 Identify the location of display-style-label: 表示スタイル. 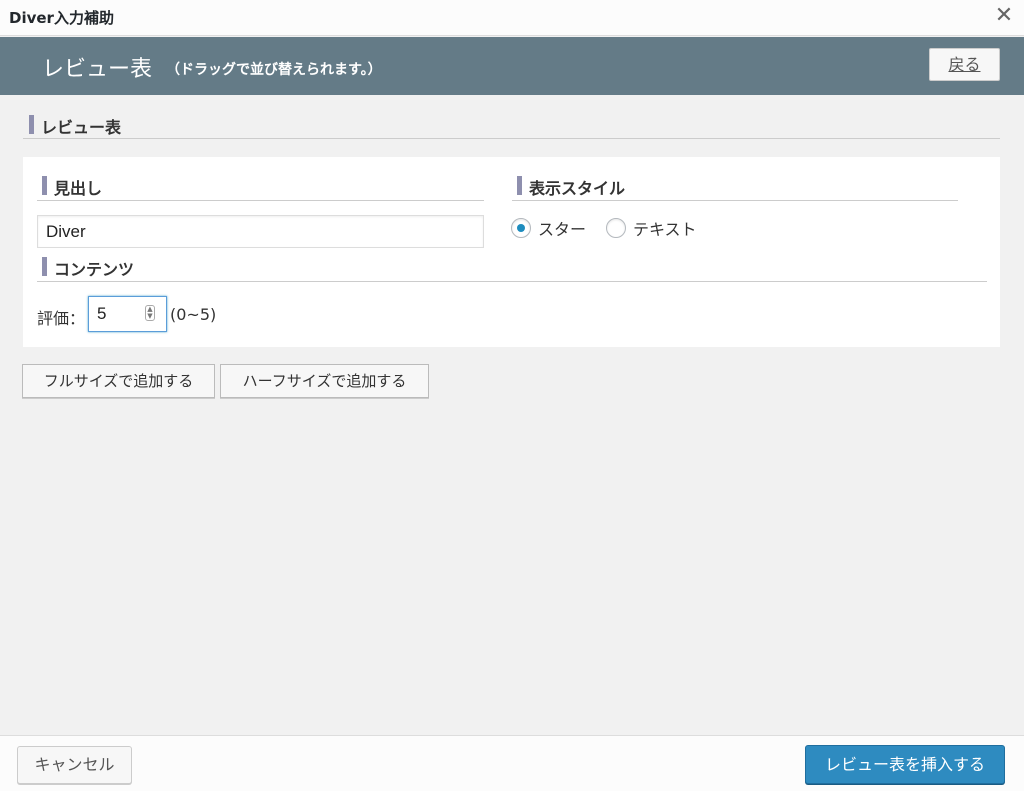
(571, 187).